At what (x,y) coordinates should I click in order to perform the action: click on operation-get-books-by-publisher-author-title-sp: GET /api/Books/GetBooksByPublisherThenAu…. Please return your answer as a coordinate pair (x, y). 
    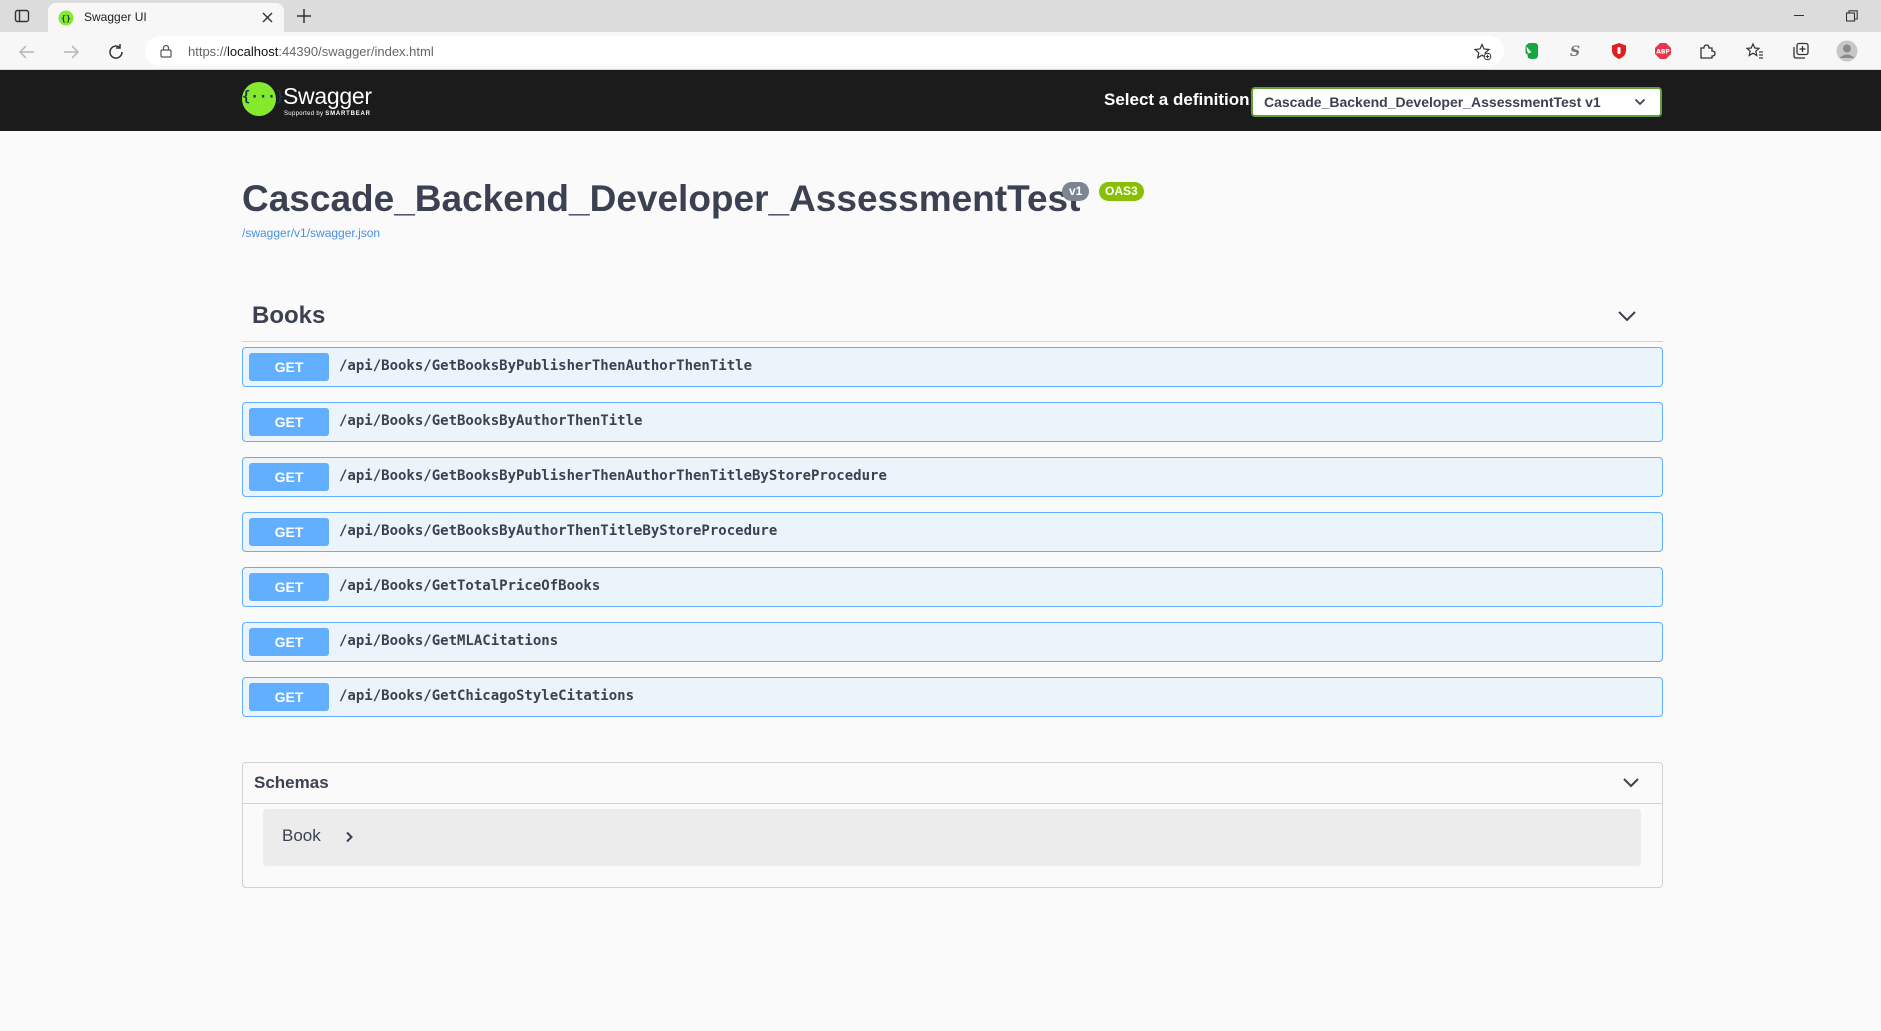
    Looking at the image, I should click on (952, 477).